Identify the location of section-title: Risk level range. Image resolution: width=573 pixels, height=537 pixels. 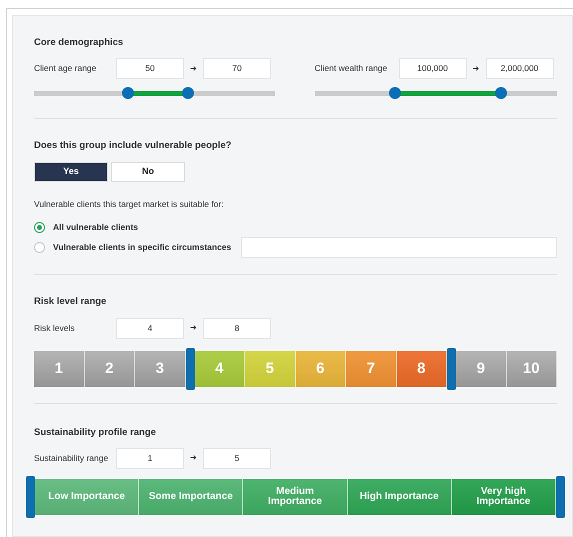
(71, 302).